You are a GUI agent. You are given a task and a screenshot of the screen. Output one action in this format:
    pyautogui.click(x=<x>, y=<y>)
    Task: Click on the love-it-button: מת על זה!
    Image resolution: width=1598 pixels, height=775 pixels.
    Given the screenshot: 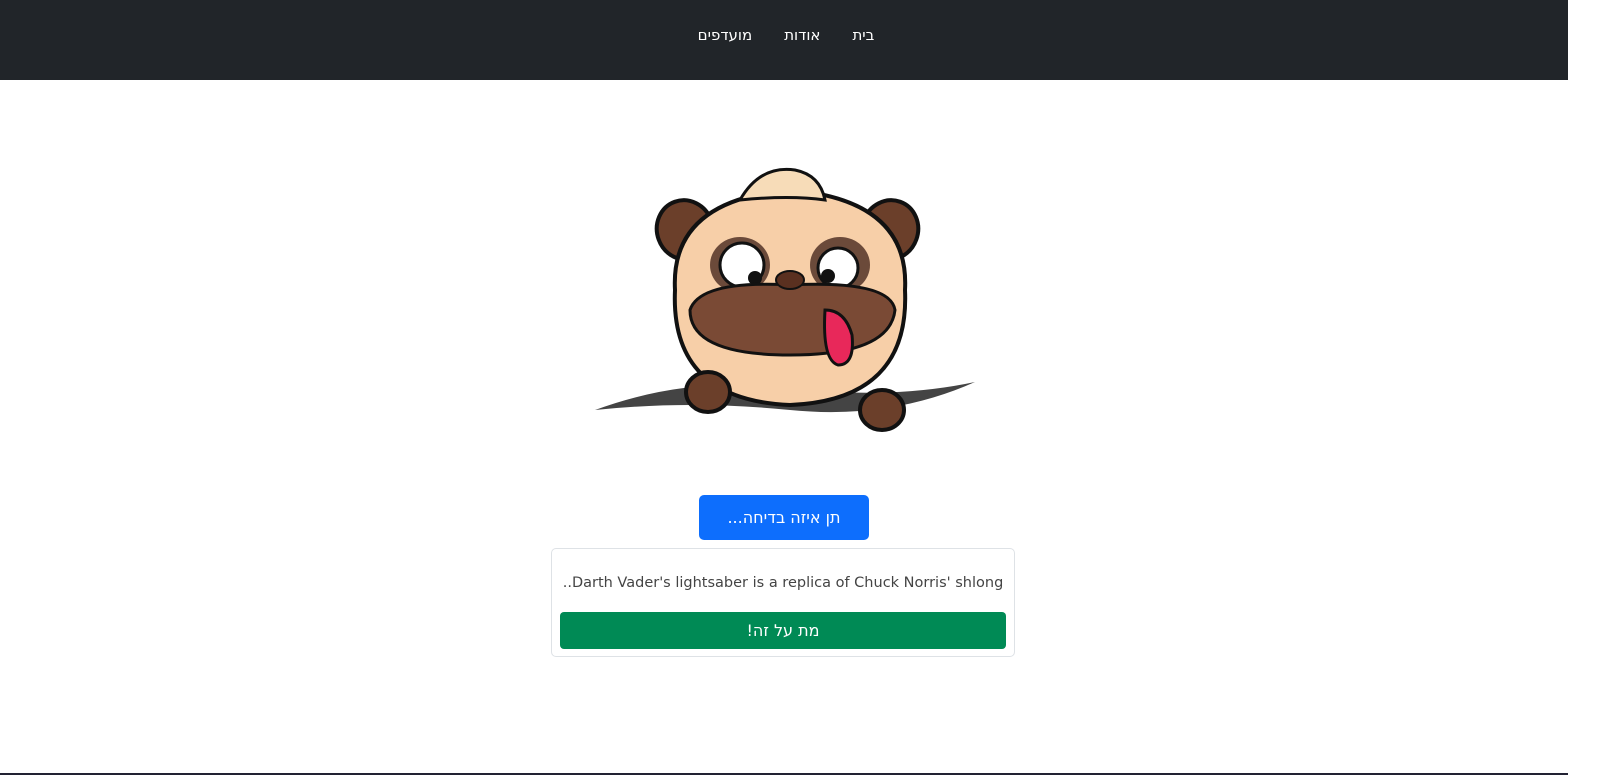 What is the action you would take?
    pyautogui.click(x=783, y=630)
    